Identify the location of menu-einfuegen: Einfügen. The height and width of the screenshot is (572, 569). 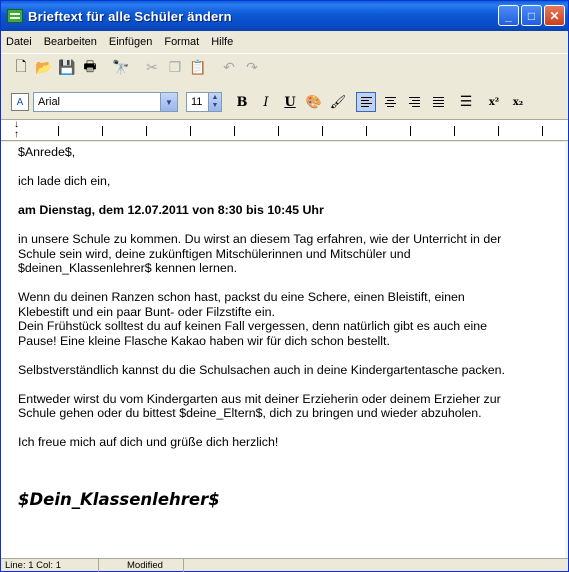
(131, 42).